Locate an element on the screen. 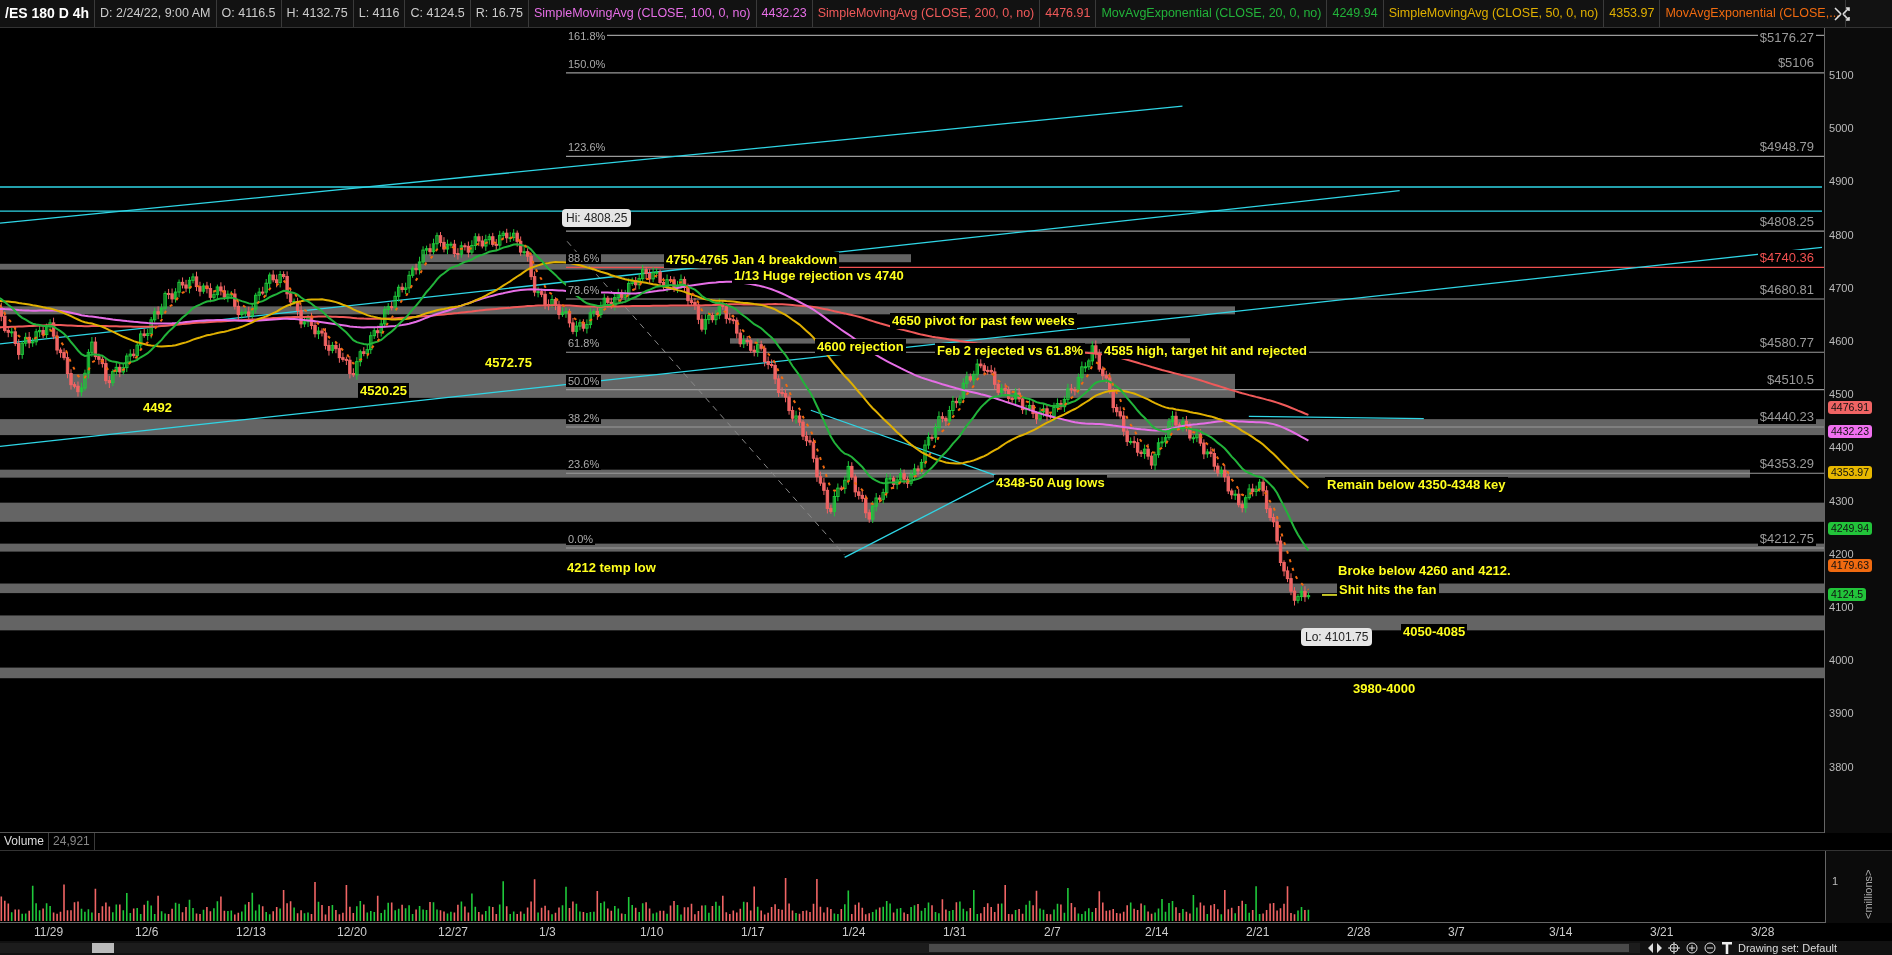 Image resolution: width=1892 pixels, height=955 pixels. study-label: MovAvgExponential (CLOSE, 20, 0, no) is located at coordinates (1212, 13).